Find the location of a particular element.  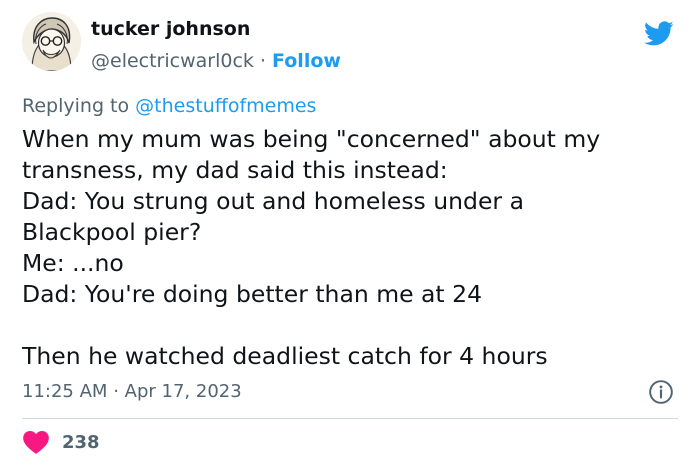

divider is located at coordinates (350, 418).